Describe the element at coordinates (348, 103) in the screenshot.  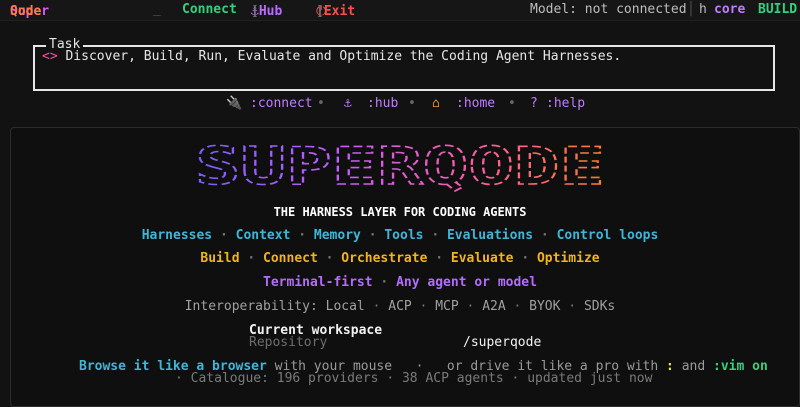
I see `anchor-icon: ⚓` at that location.